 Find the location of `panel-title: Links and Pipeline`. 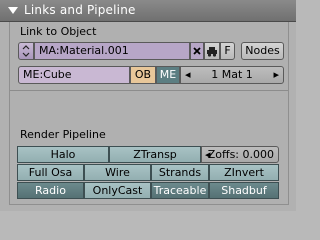

panel-title: Links and Pipeline is located at coordinates (80, 10).